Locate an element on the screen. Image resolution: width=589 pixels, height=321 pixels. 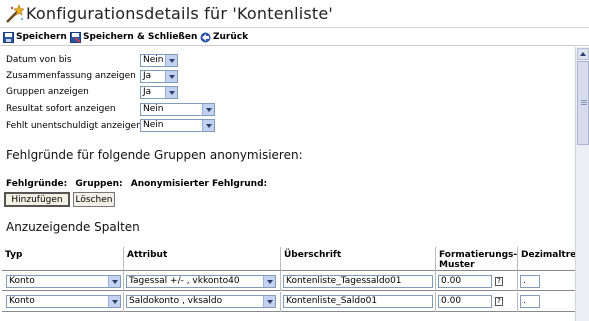
gruppen-select: Ja is located at coordinates (159, 92).